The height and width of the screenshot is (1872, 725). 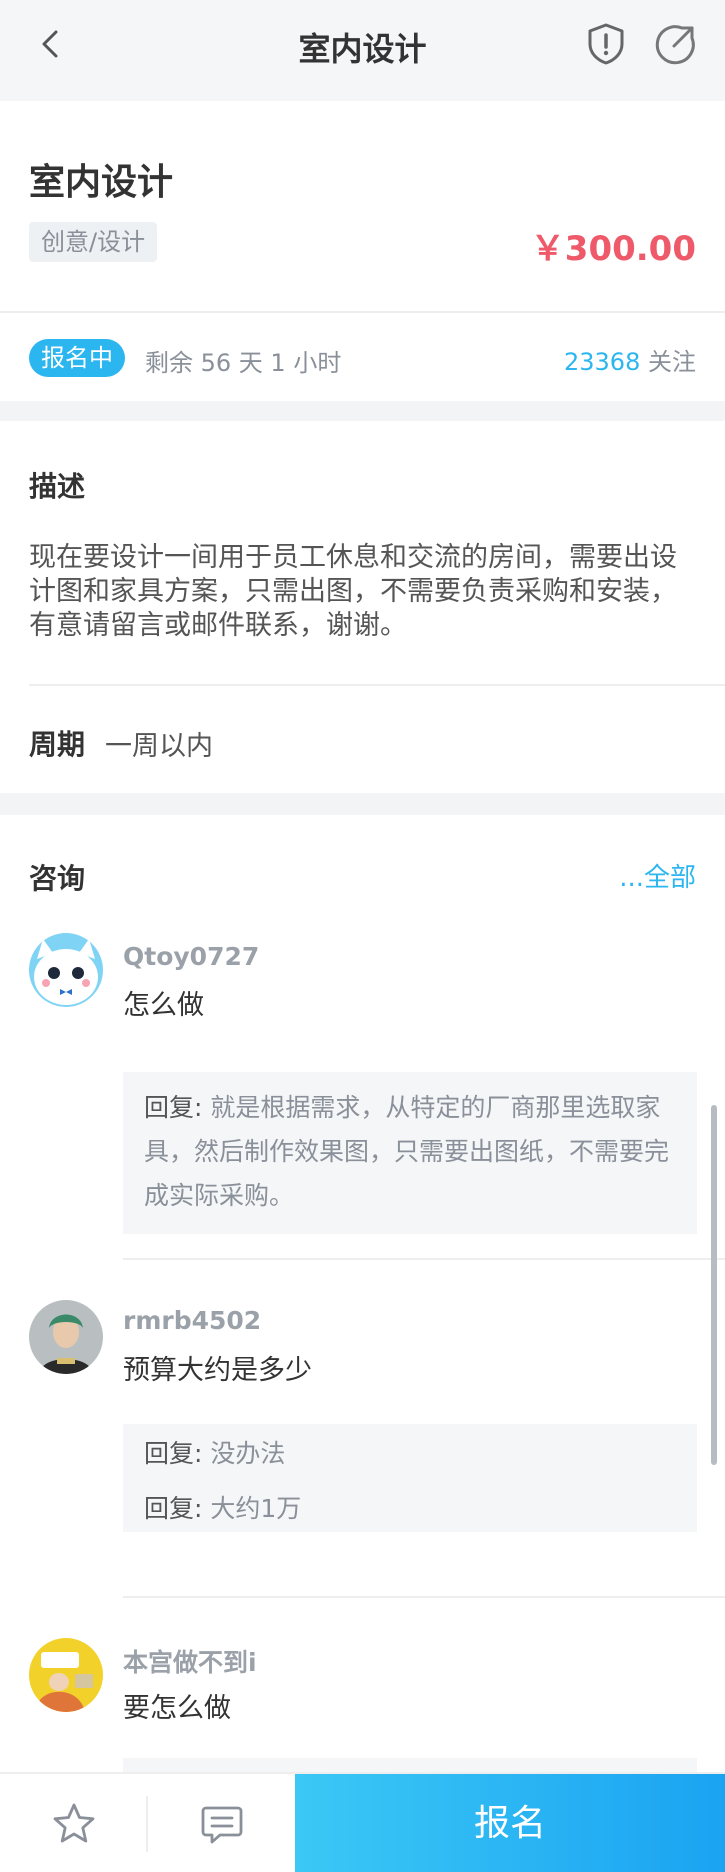 What do you see at coordinates (222, 1824) in the screenshot?
I see `comment-icon` at bounding box center [222, 1824].